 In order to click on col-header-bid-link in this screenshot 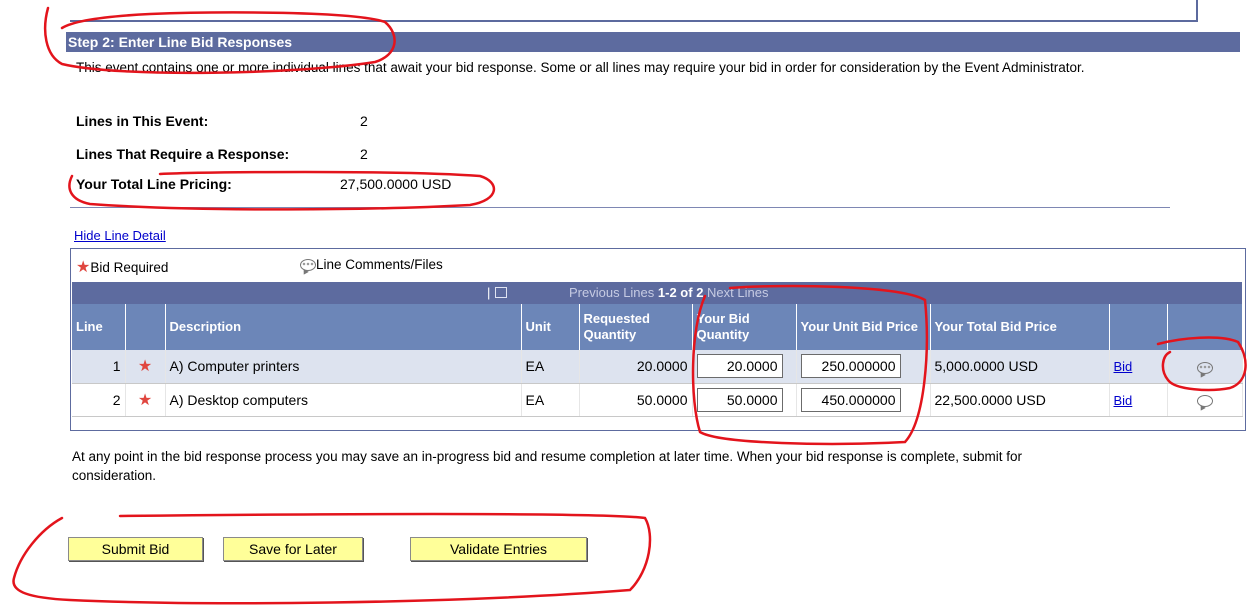, I will do `click(1138, 327)`.